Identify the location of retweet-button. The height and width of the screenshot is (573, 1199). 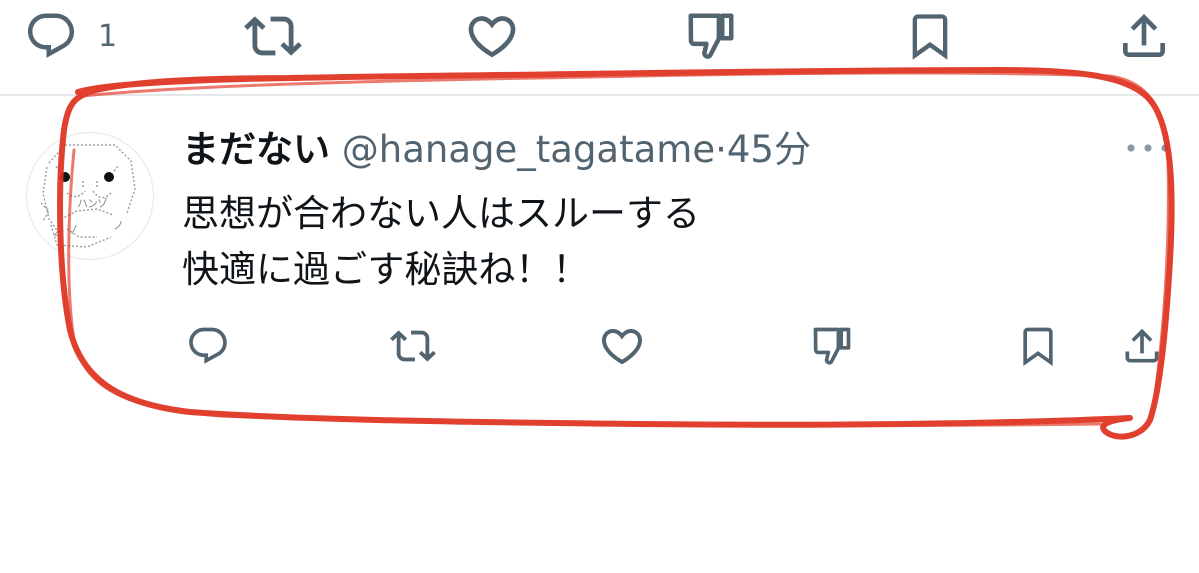
(413, 346).